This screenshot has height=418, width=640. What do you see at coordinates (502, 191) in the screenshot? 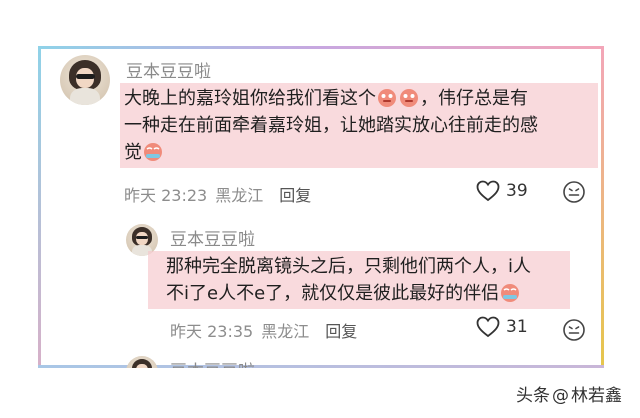
I see `like-button: 39` at bounding box center [502, 191].